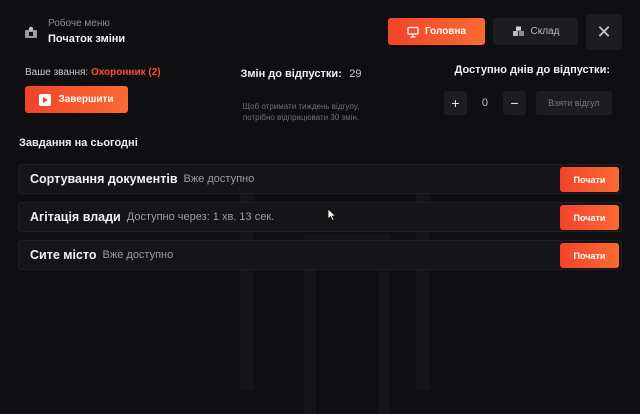 This screenshot has height=414, width=640. Describe the element at coordinates (78, 143) in the screenshot. I see `tasks-title: Завдання на сьогодні` at that location.